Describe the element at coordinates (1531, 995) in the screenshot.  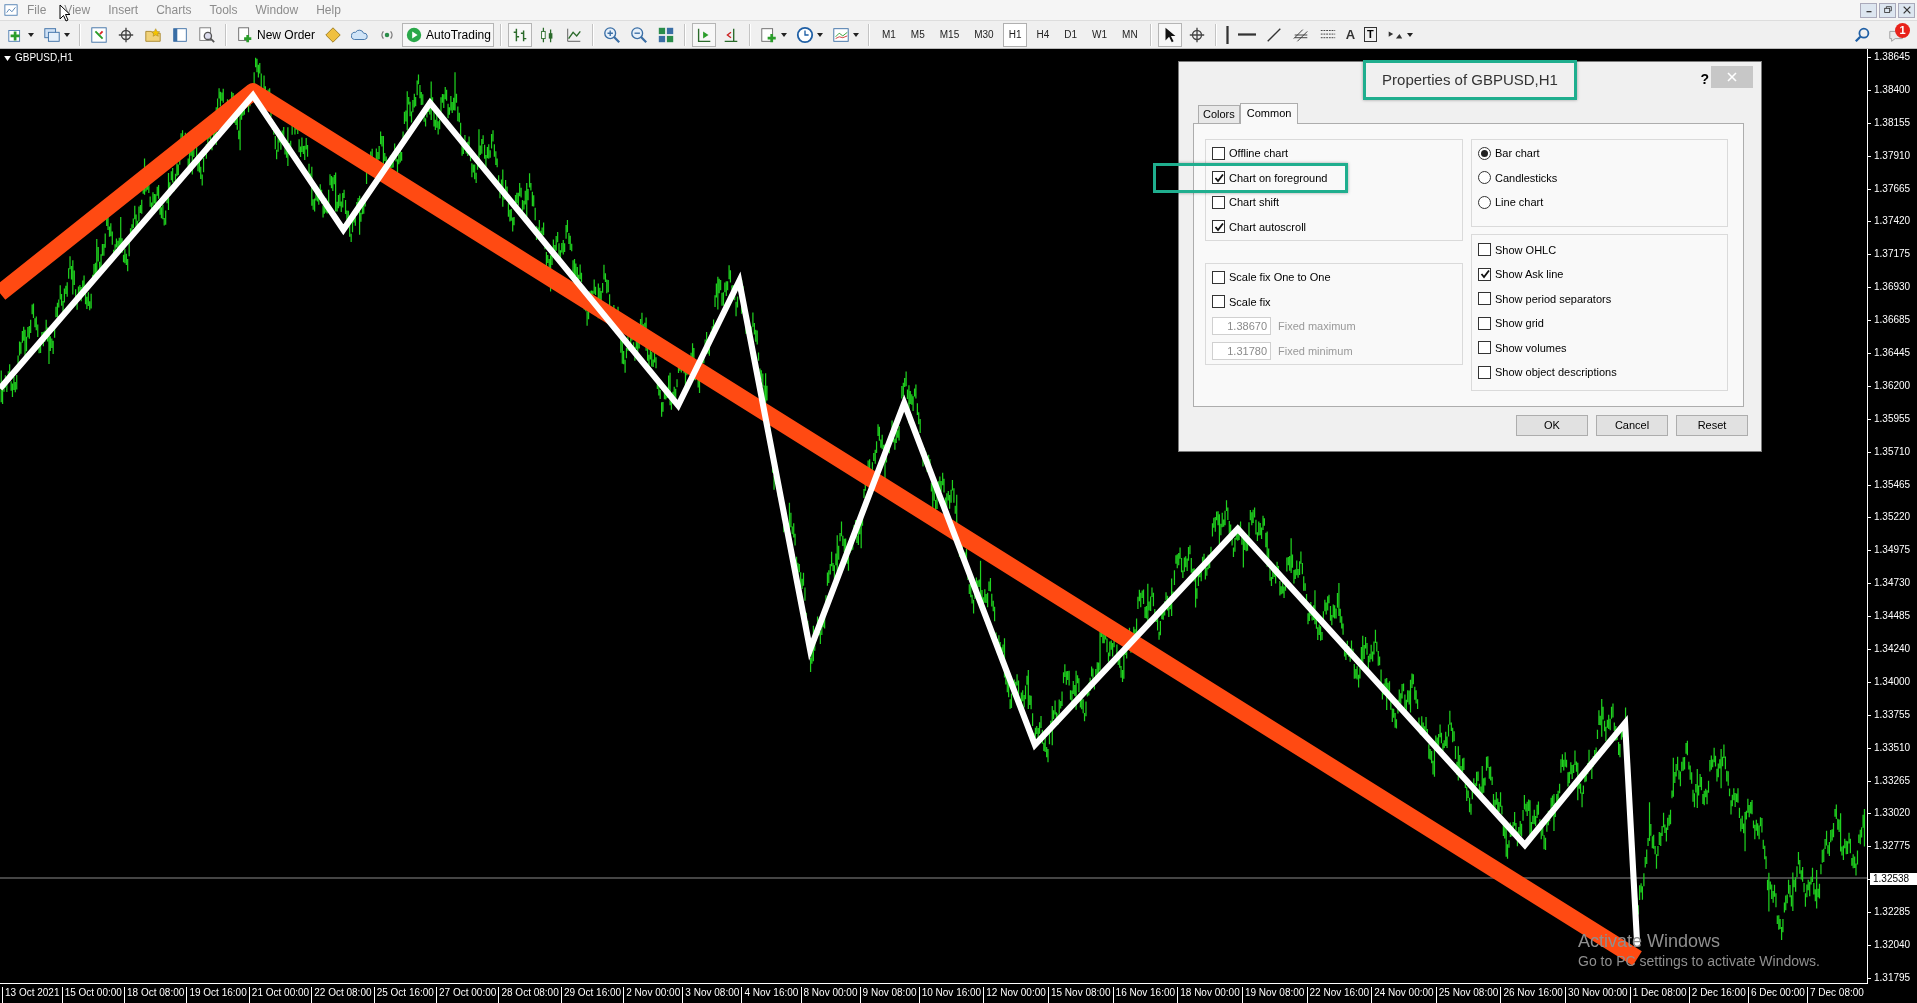
I see `time-label: 26 Nov 16:00` at that location.